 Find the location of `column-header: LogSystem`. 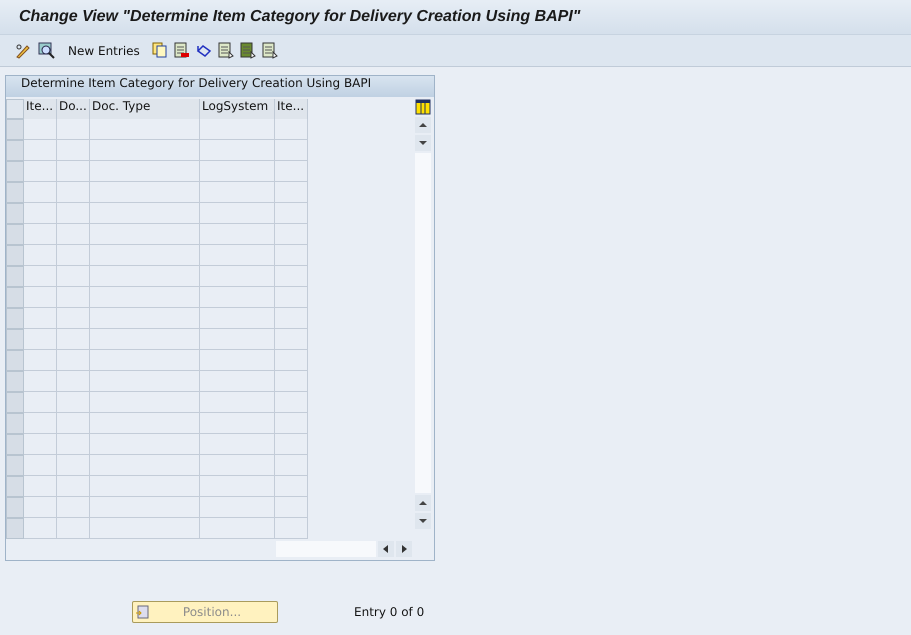

column-header: LogSystem is located at coordinates (237, 109).